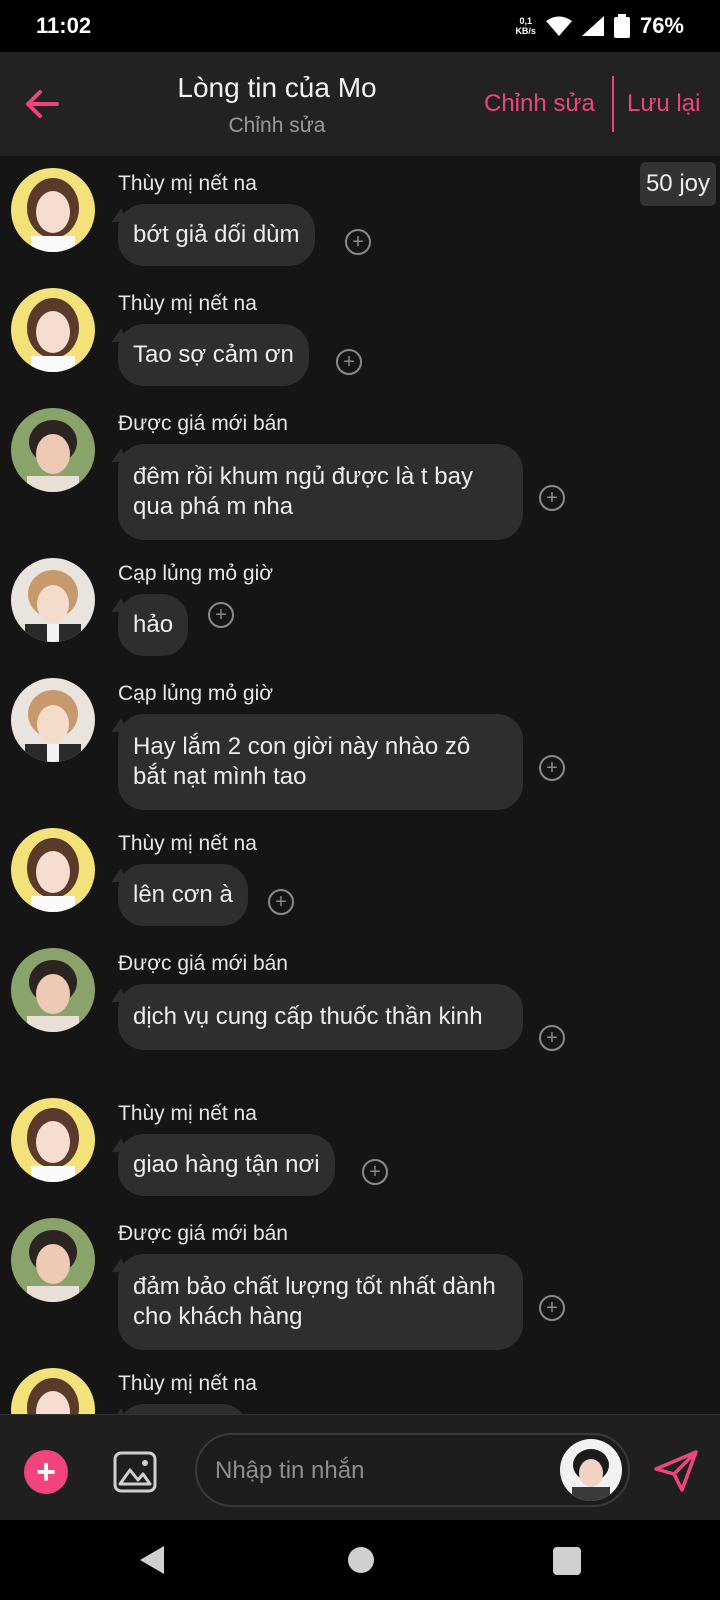 This screenshot has height=1600, width=720. I want to click on message-bubble: giao hàng tận nơi, so click(226, 1165).